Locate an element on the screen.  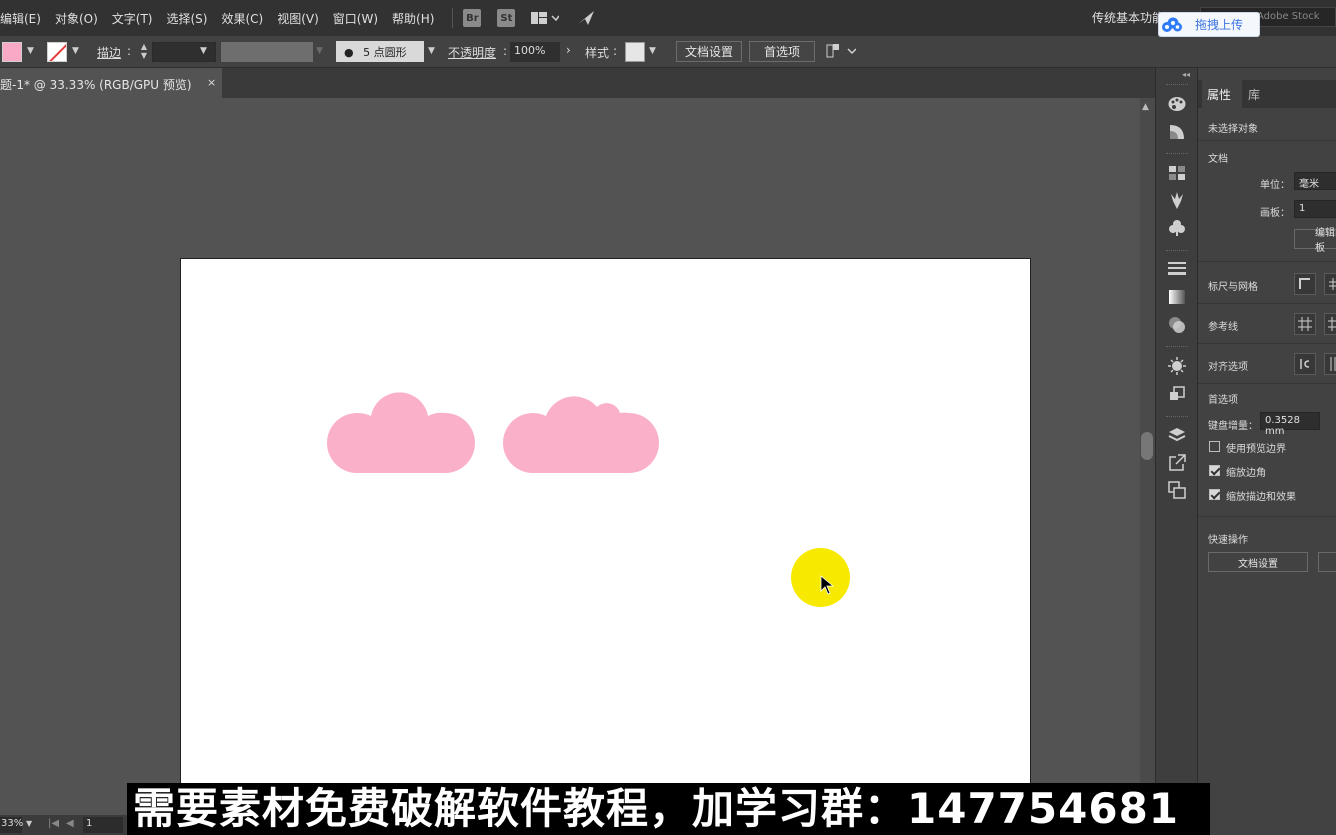
edit-artboards-button: 编辑画板 is located at coordinates (1315, 241).